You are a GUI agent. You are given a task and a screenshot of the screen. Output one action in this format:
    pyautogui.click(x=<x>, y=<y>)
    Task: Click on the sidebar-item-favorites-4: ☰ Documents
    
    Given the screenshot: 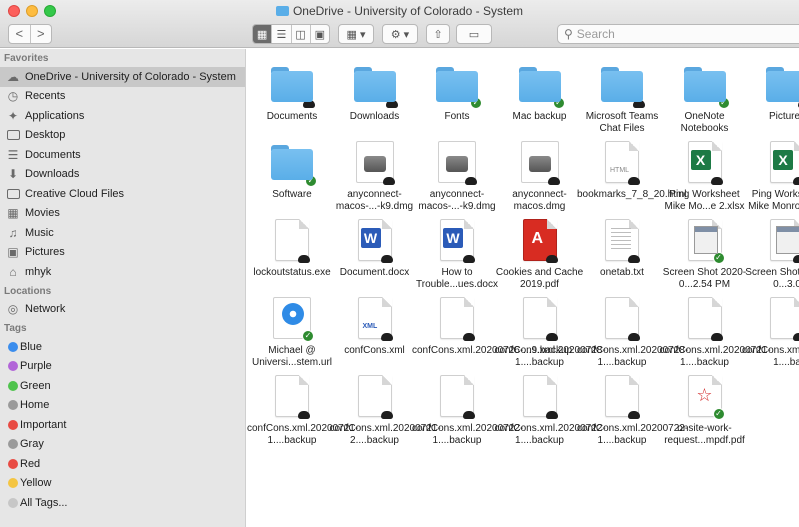 What is the action you would take?
    pyautogui.click(x=122, y=155)
    